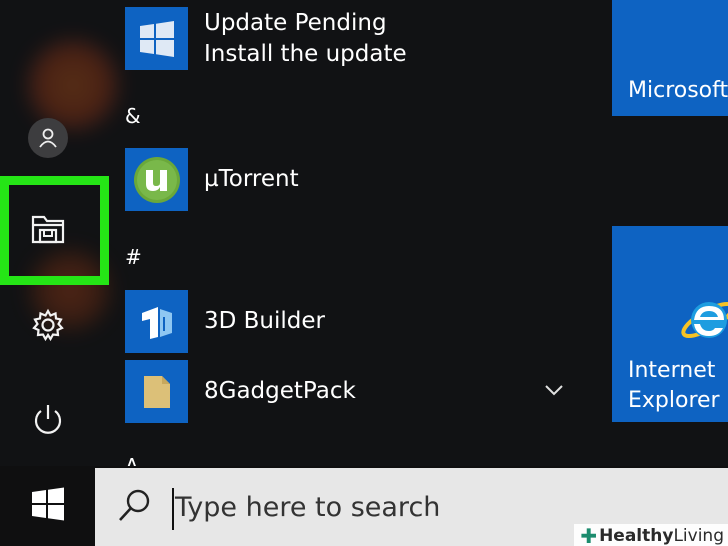 Image resolution: width=728 pixels, height=546 pixels. I want to click on settings-gear-icon, so click(48, 327).